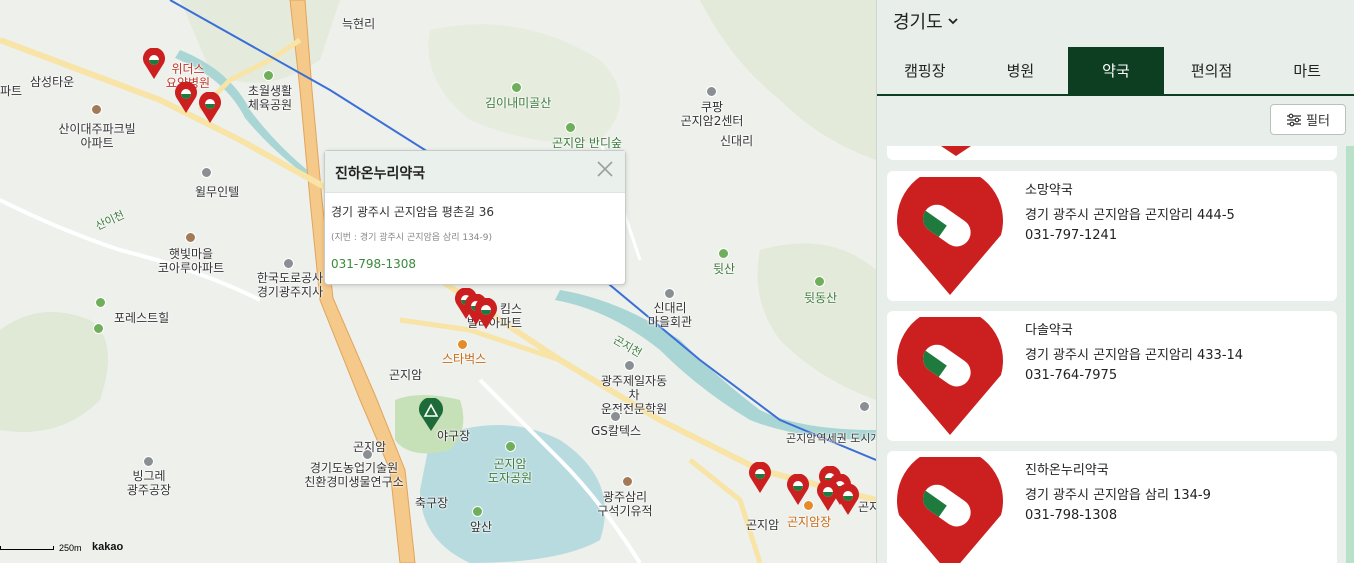 The height and width of the screenshot is (563, 1354). What do you see at coordinates (587, 143) in the screenshot?
I see `map-label-gonjiam-bandi: 곤지암 반디숲` at bounding box center [587, 143].